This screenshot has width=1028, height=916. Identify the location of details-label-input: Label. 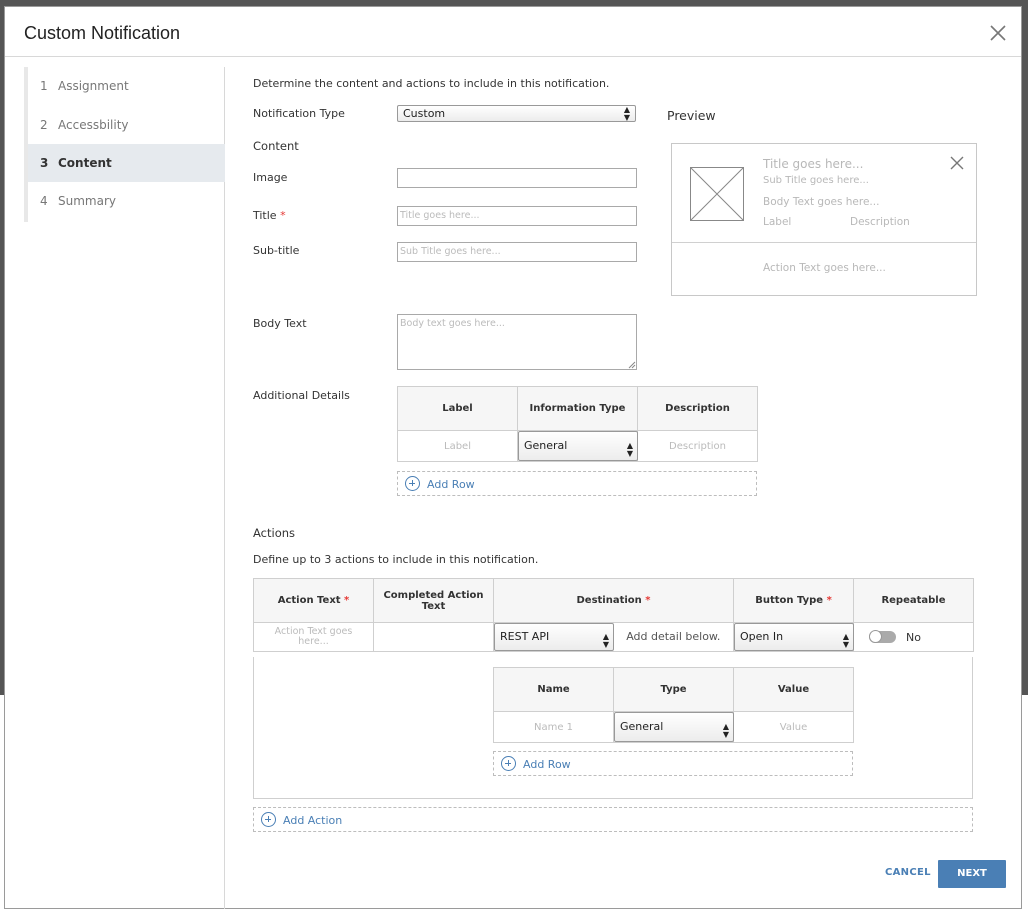
(457, 446).